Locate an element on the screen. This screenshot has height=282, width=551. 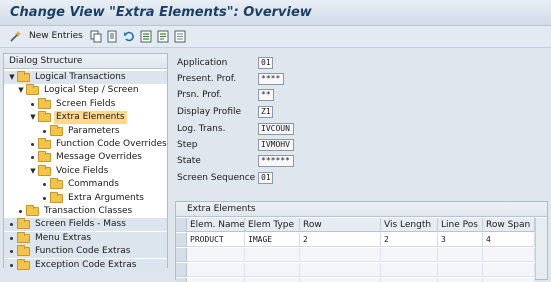
extra-elements-title: Extra Elements is located at coordinates (361, 209).